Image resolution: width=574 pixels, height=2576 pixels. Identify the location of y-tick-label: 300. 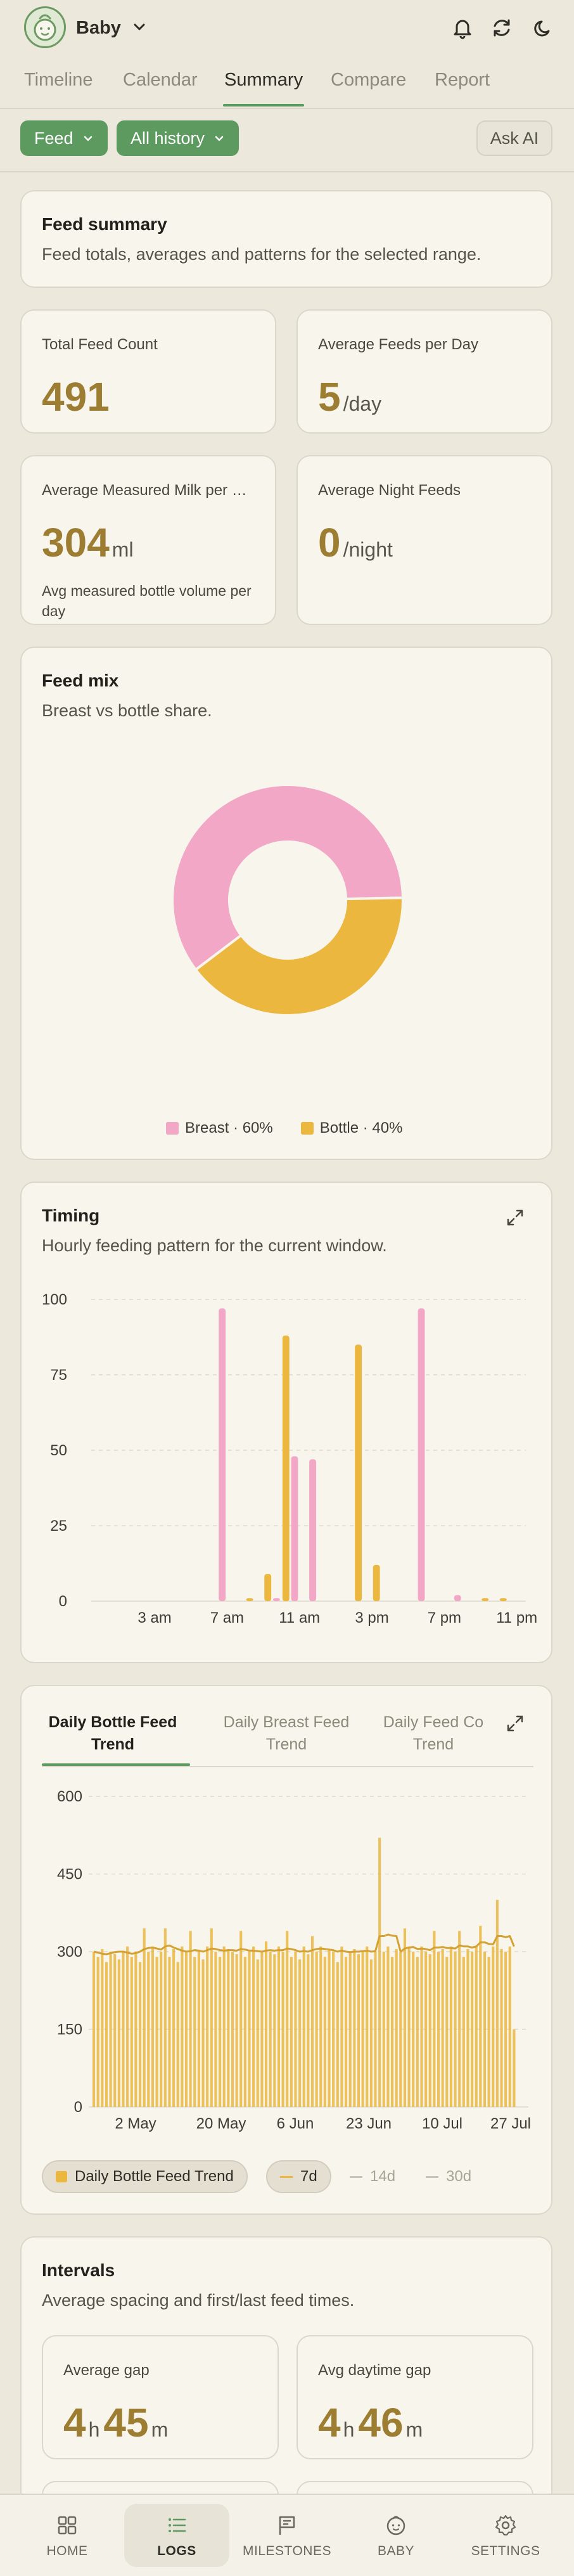
(69, 1952).